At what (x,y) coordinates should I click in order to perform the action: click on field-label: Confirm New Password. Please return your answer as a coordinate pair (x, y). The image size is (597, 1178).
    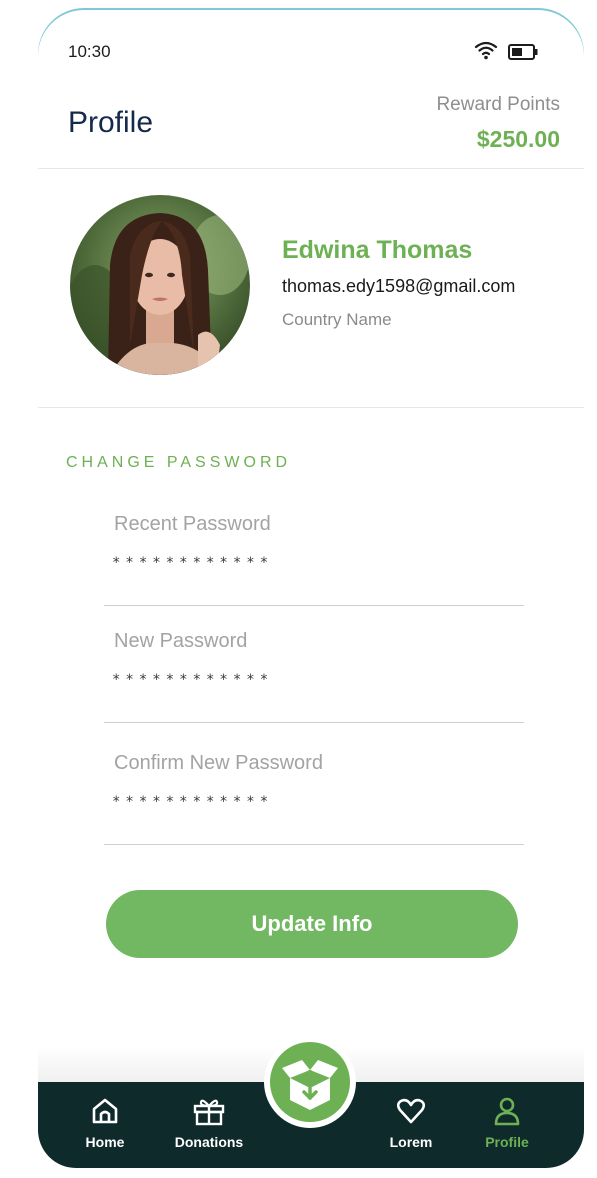
    Looking at the image, I should click on (218, 763).